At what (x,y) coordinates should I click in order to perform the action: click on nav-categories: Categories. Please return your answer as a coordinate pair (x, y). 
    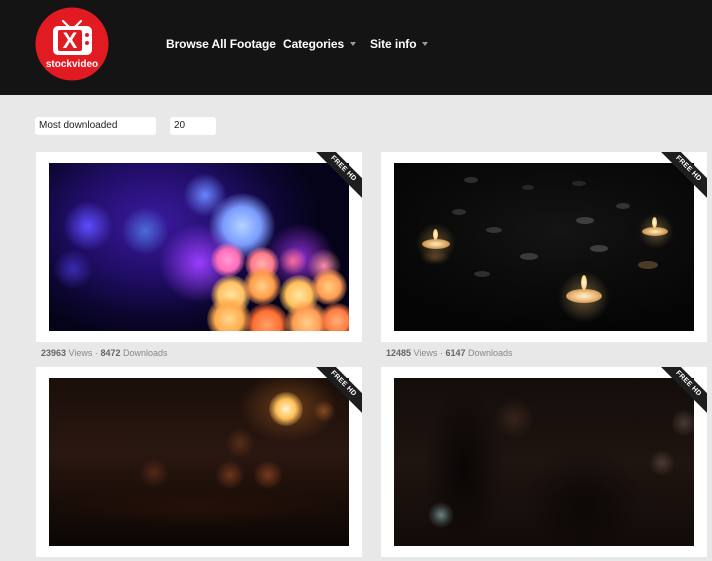
    Looking at the image, I should click on (320, 44).